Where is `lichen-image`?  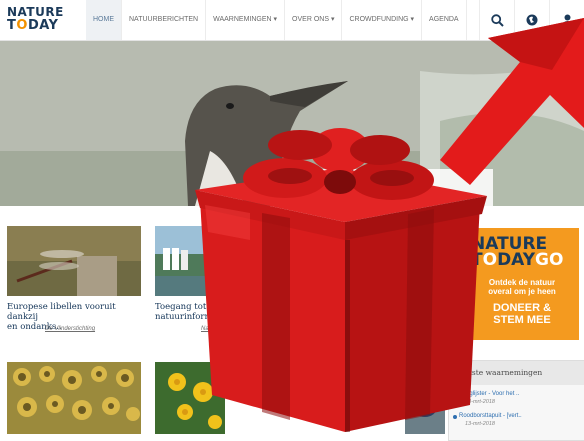
lichen-image is located at coordinates (74, 398).